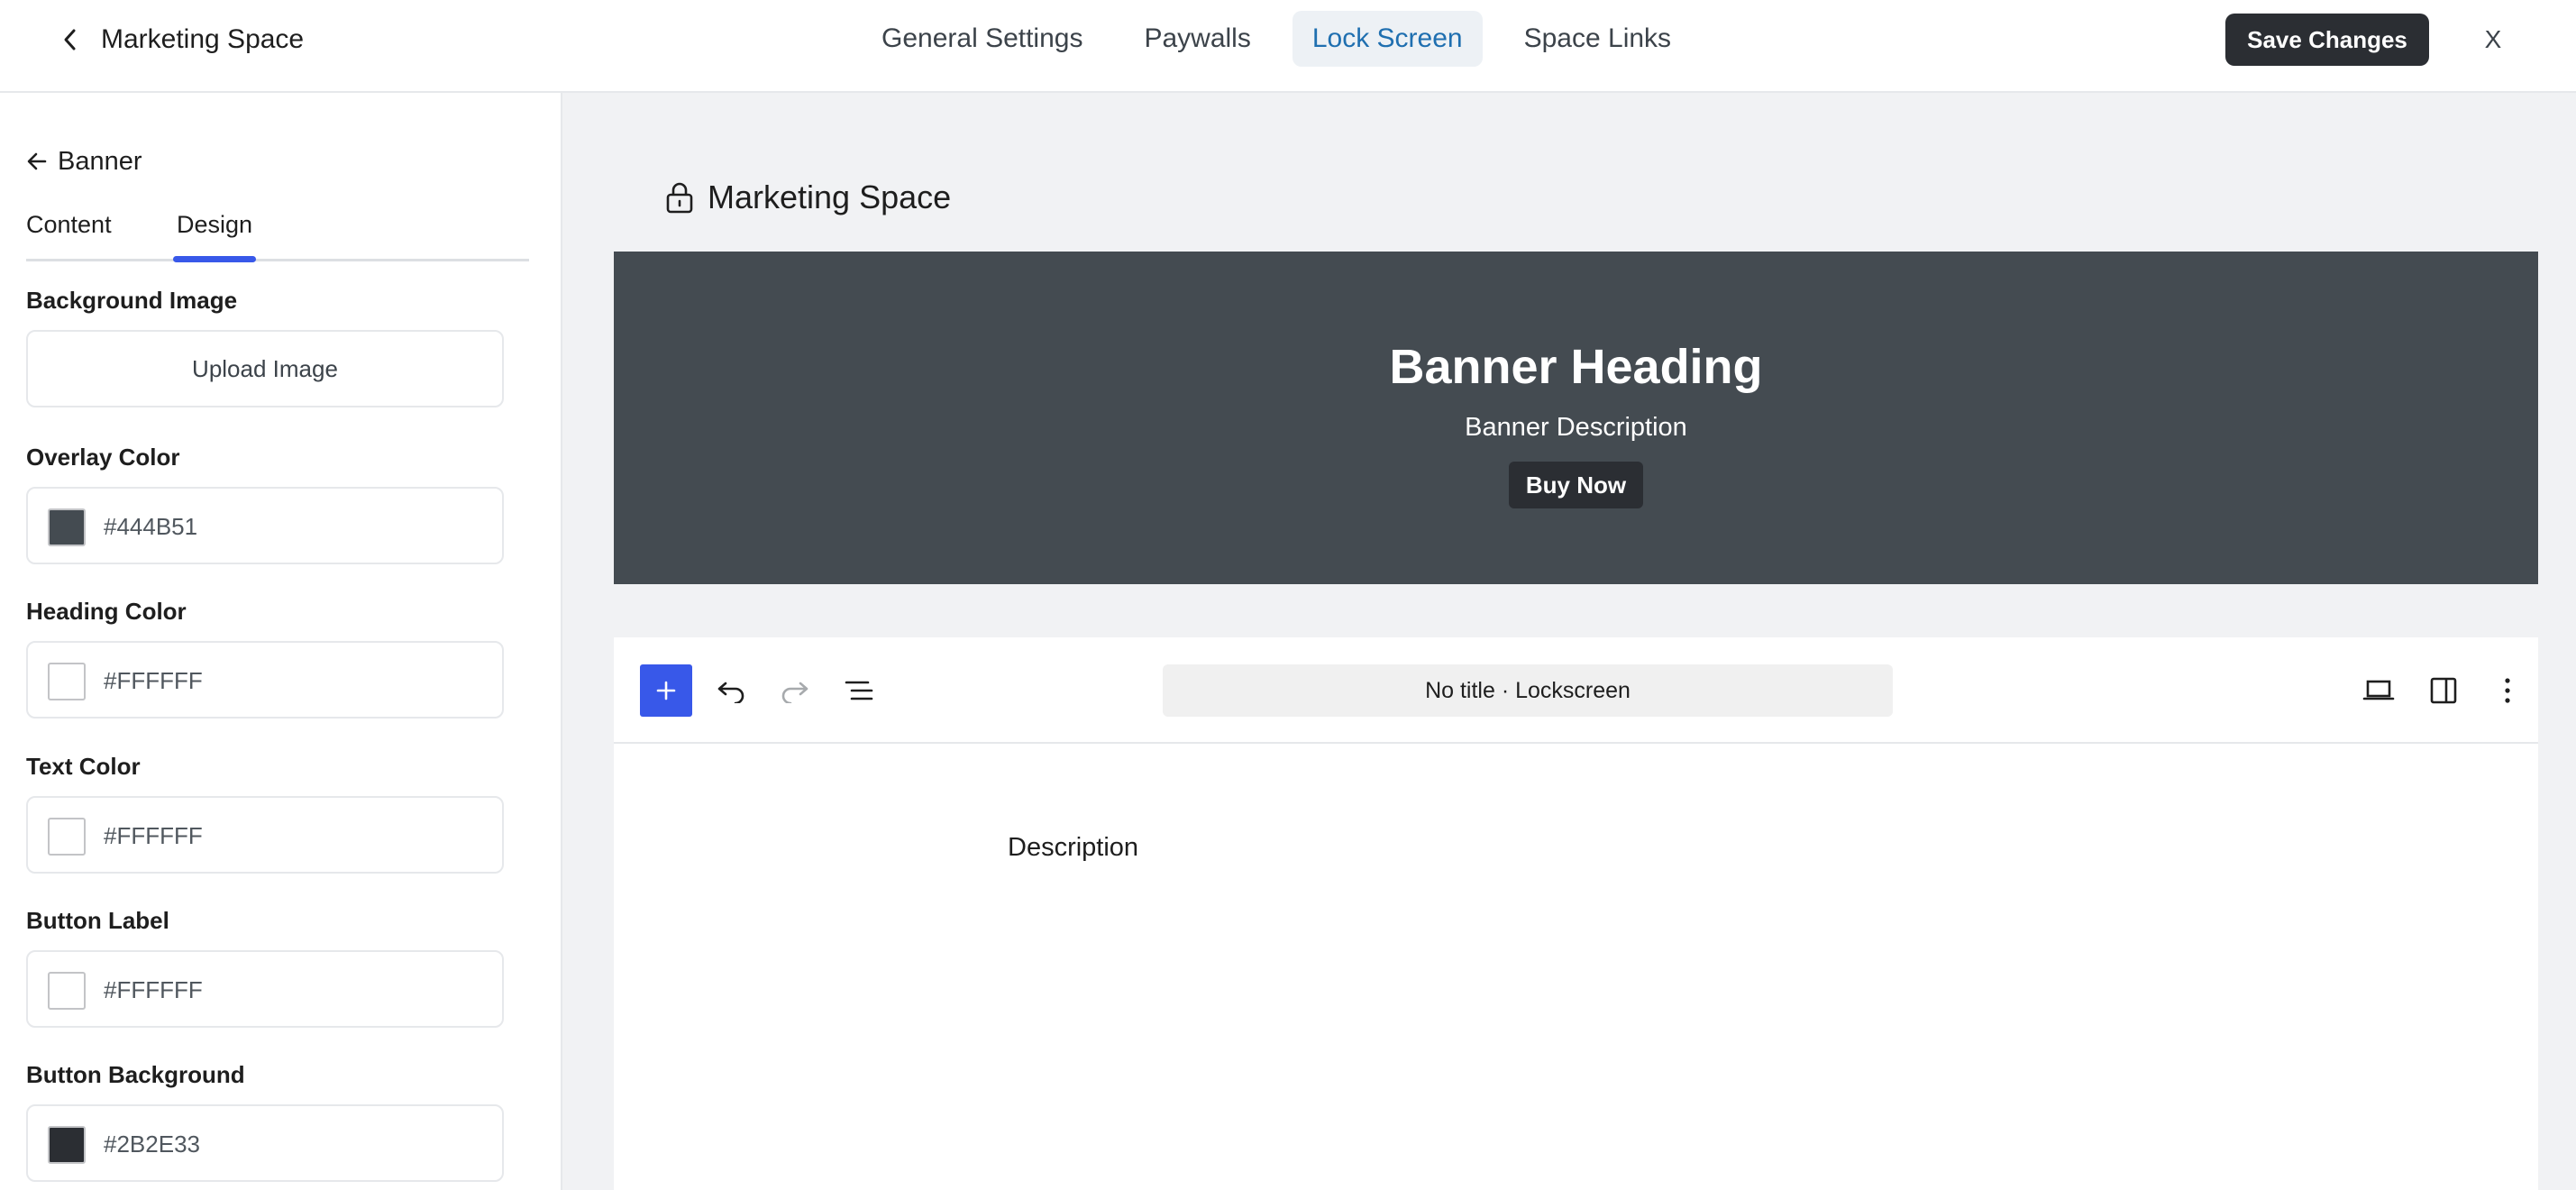  I want to click on tab-lock-screen: Lock Screen, so click(1387, 39).